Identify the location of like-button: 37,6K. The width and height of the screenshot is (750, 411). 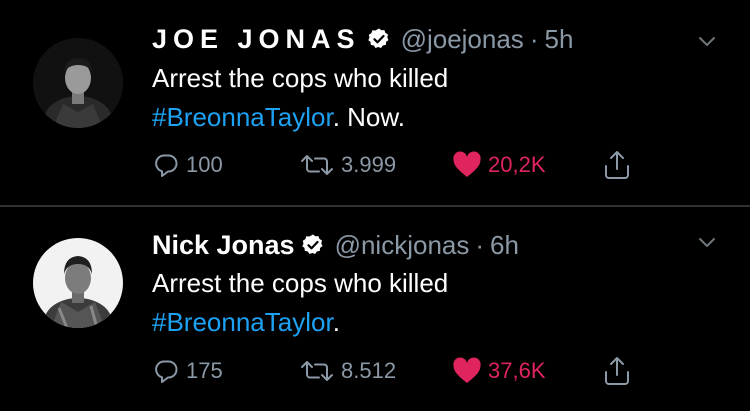
(499, 371).